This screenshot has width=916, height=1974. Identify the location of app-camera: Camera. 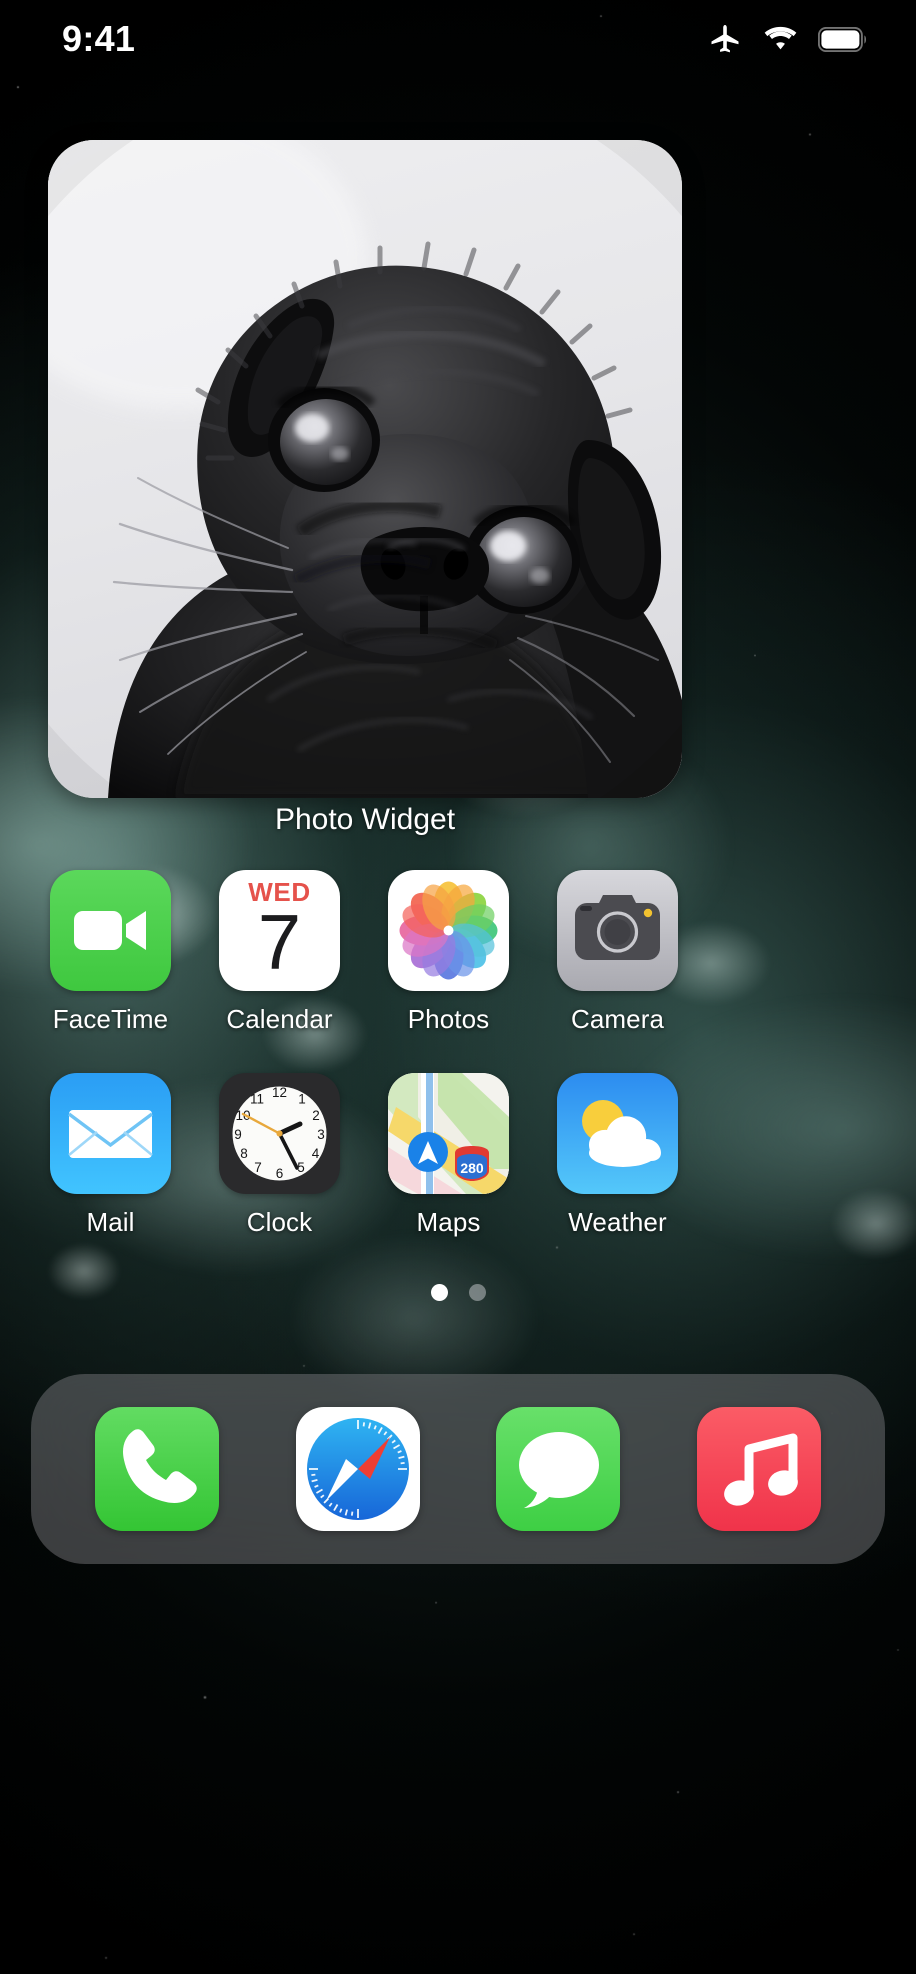
(617, 952).